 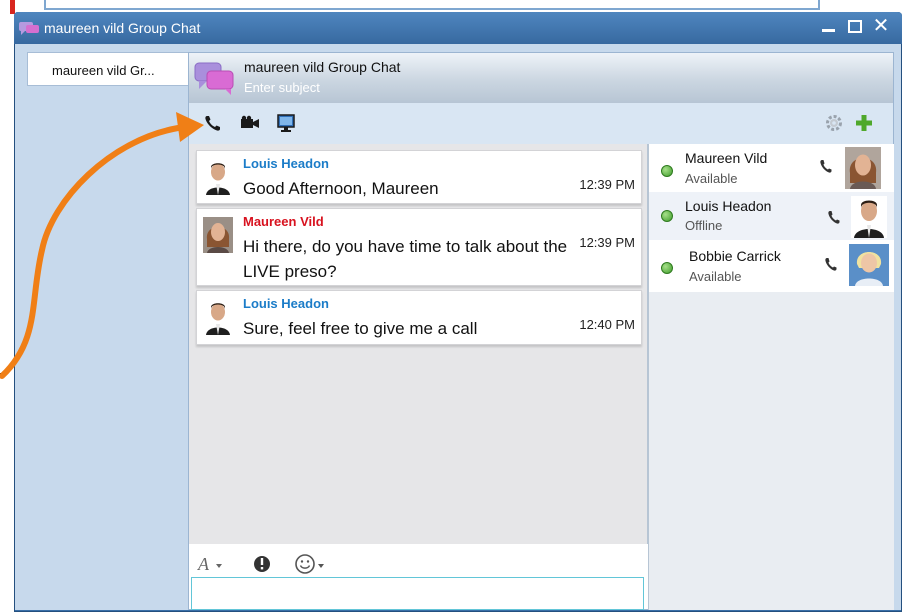 What do you see at coordinates (829, 25) in the screenshot?
I see `minimize-button` at bounding box center [829, 25].